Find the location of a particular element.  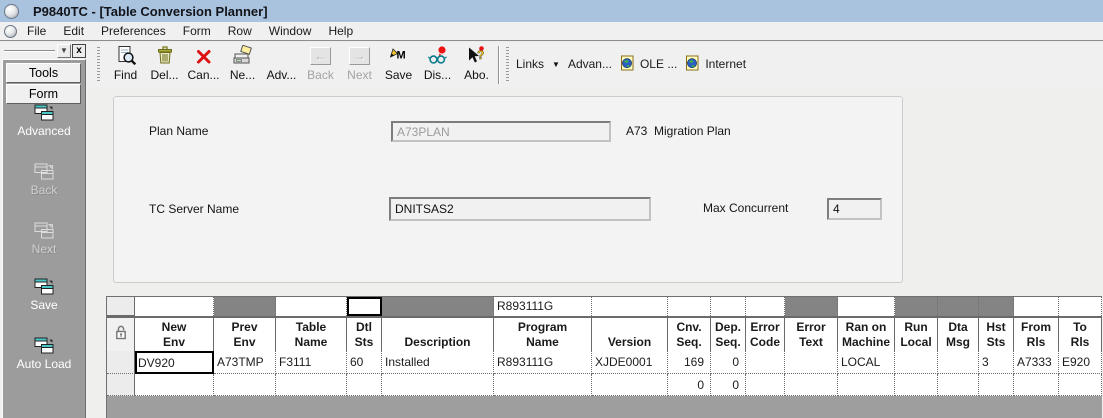

menu-edit: Edit is located at coordinates (73, 31).